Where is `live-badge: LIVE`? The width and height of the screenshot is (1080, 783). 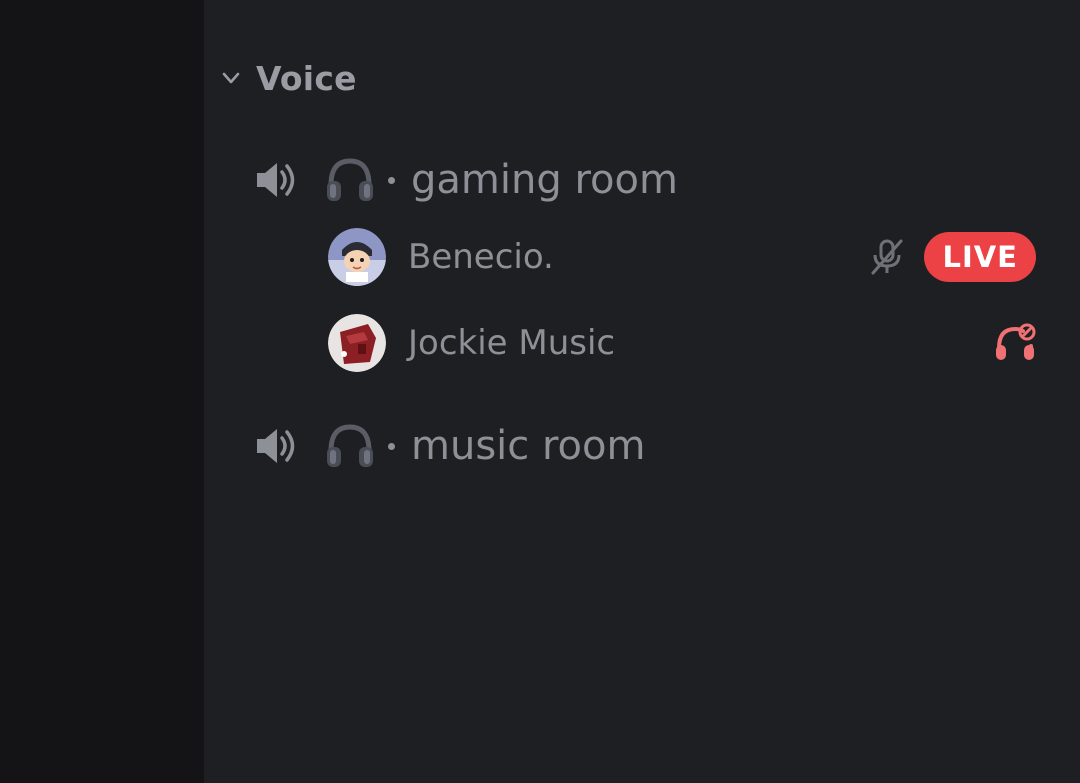
live-badge: LIVE is located at coordinates (980, 257).